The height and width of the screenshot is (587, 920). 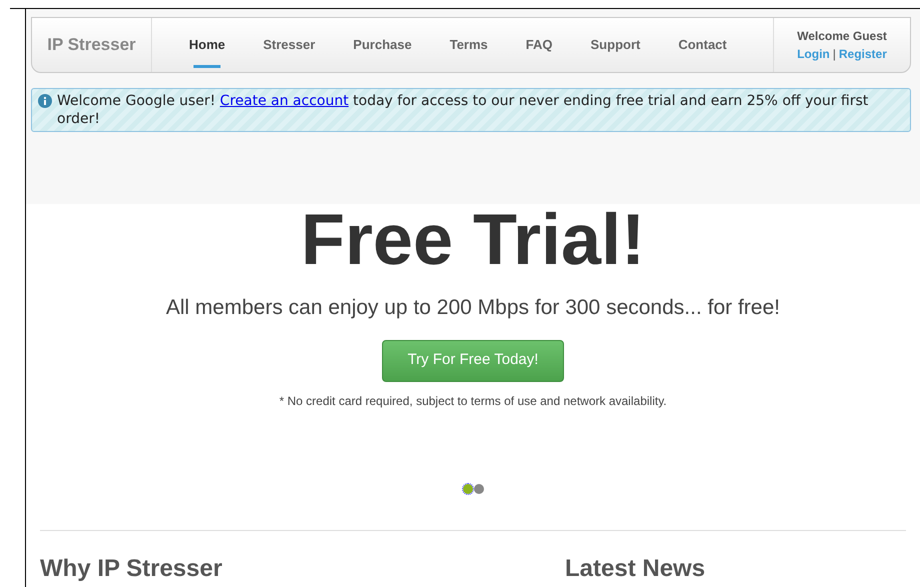 What do you see at coordinates (207, 45) in the screenshot?
I see `nav-tab: Home` at bounding box center [207, 45].